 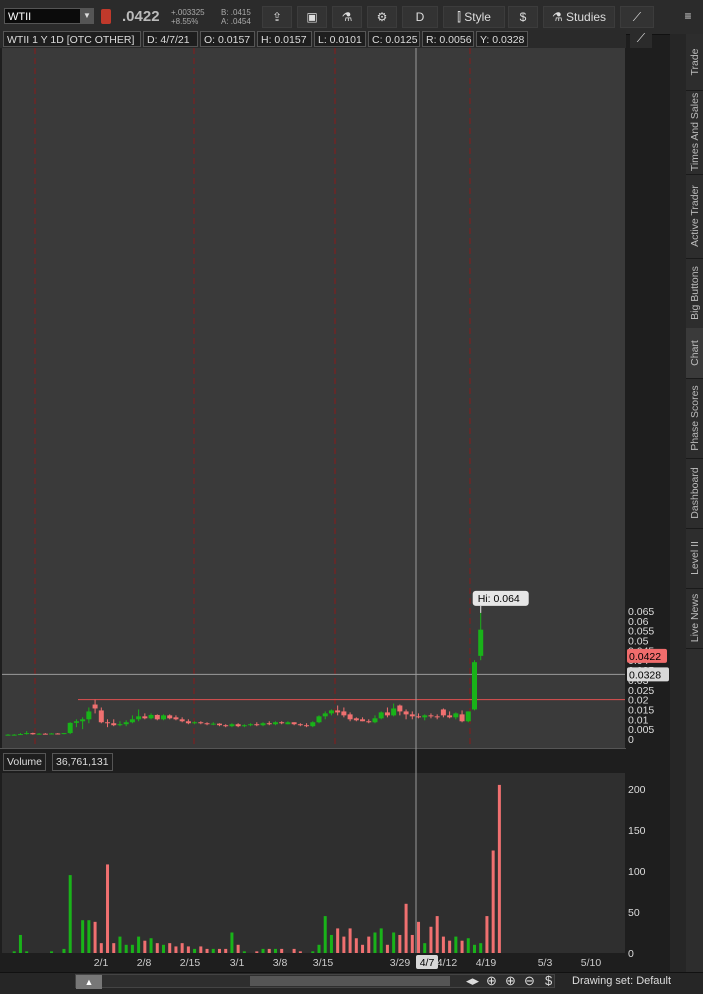 I want to click on ask-price: A: .0454, so click(x=236, y=21).